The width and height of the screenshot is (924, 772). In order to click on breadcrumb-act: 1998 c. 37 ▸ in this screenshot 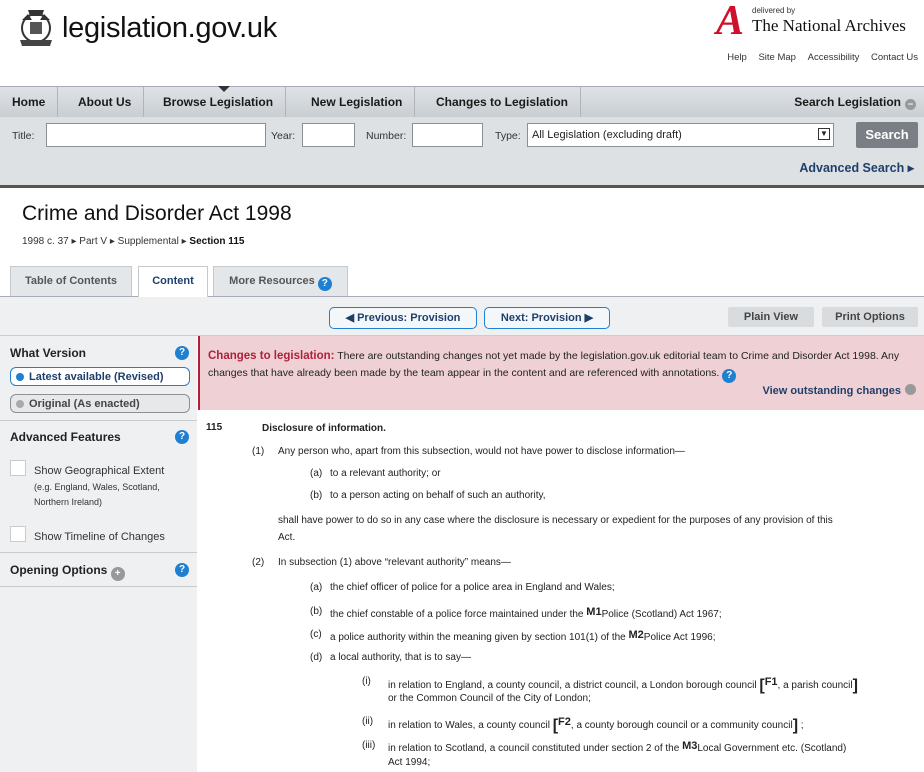, I will do `click(49, 241)`.